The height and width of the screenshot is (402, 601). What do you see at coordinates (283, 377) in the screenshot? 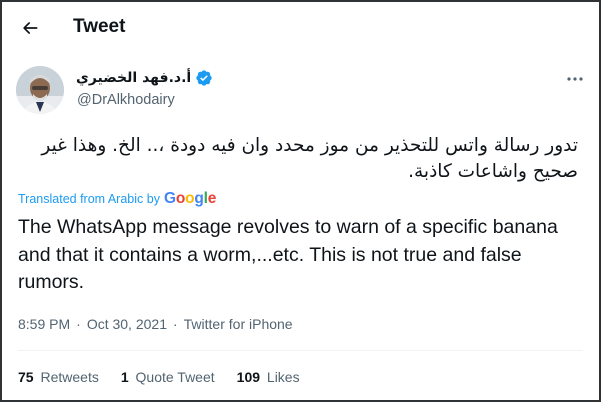
I see `likes-label: Likes` at bounding box center [283, 377].